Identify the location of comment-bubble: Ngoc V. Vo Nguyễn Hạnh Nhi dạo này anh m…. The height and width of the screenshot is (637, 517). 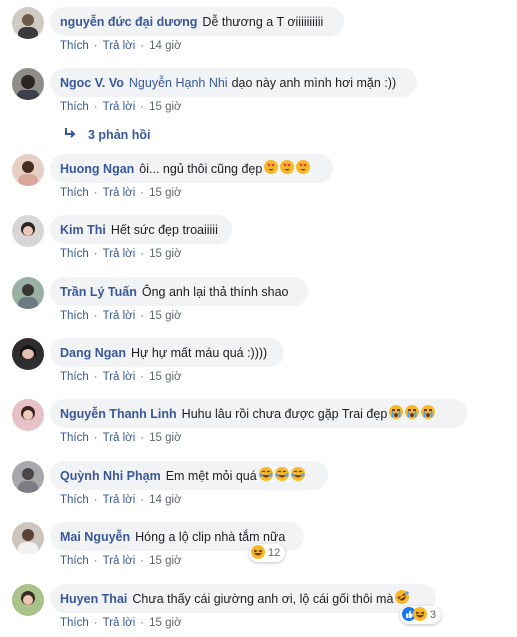
(233, 82).